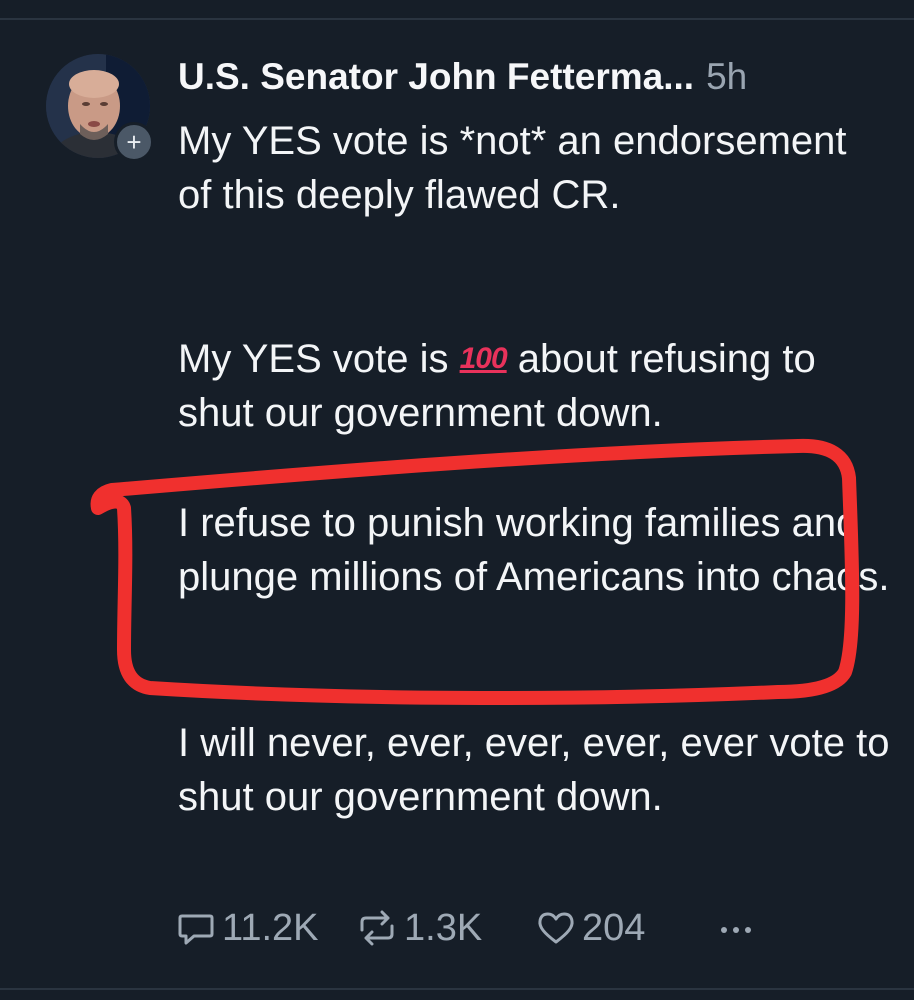 This screenshot has height=1000, width=914. Describe the element at coordinates (196, 929) in the screenshot. I see `reply-icon` at that location.